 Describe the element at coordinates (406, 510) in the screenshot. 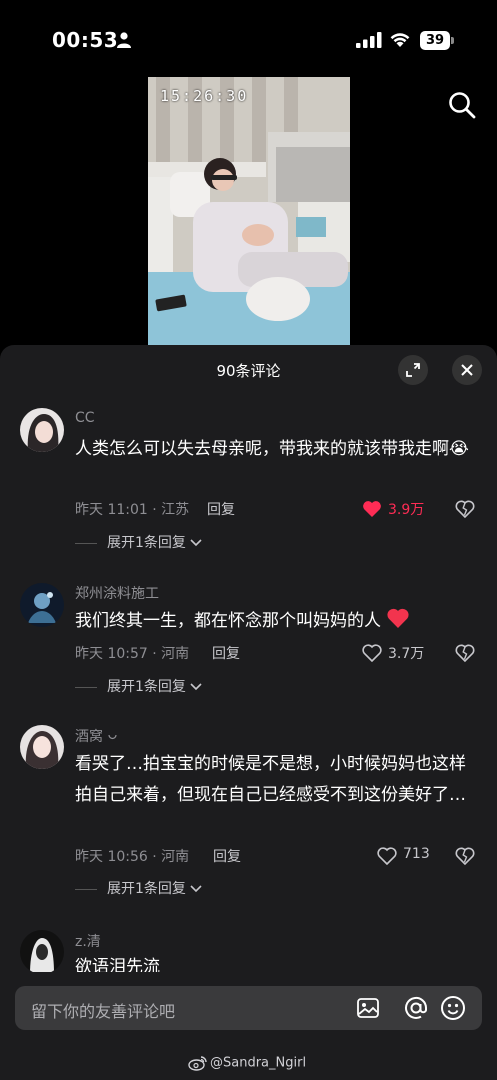

I see `like-count: 3.9万` at that location.